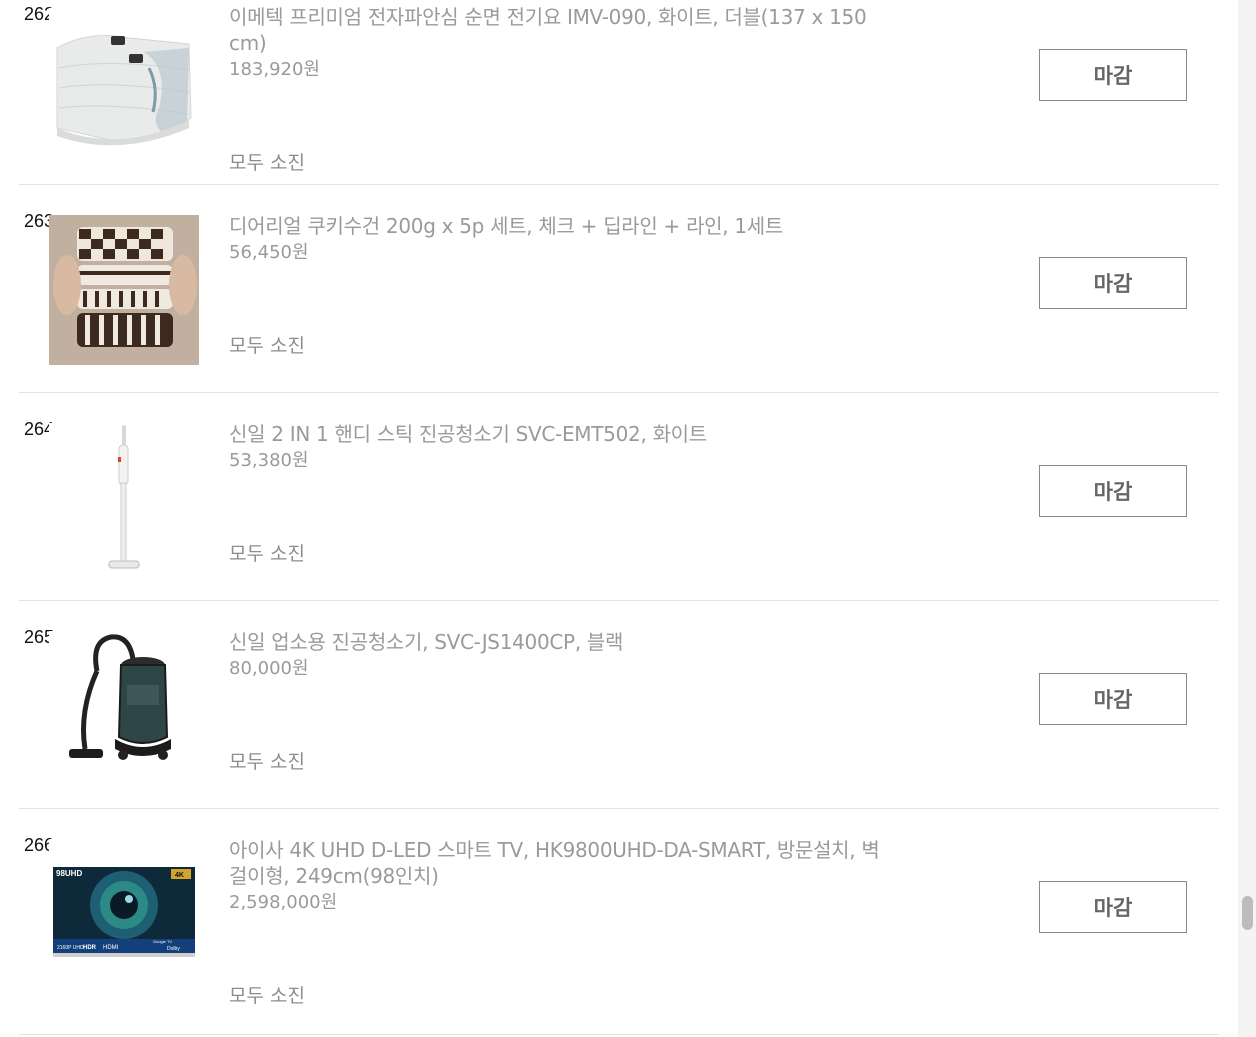 The image size is (1256, 1037). What do you see at coordinates (559, 434) in the screenshot?
I see `item-title: 신일 2 IN 1 핸디 스틱 진공청소기 SVC-EMT502, 화이트` at bounding box center [559, 434].